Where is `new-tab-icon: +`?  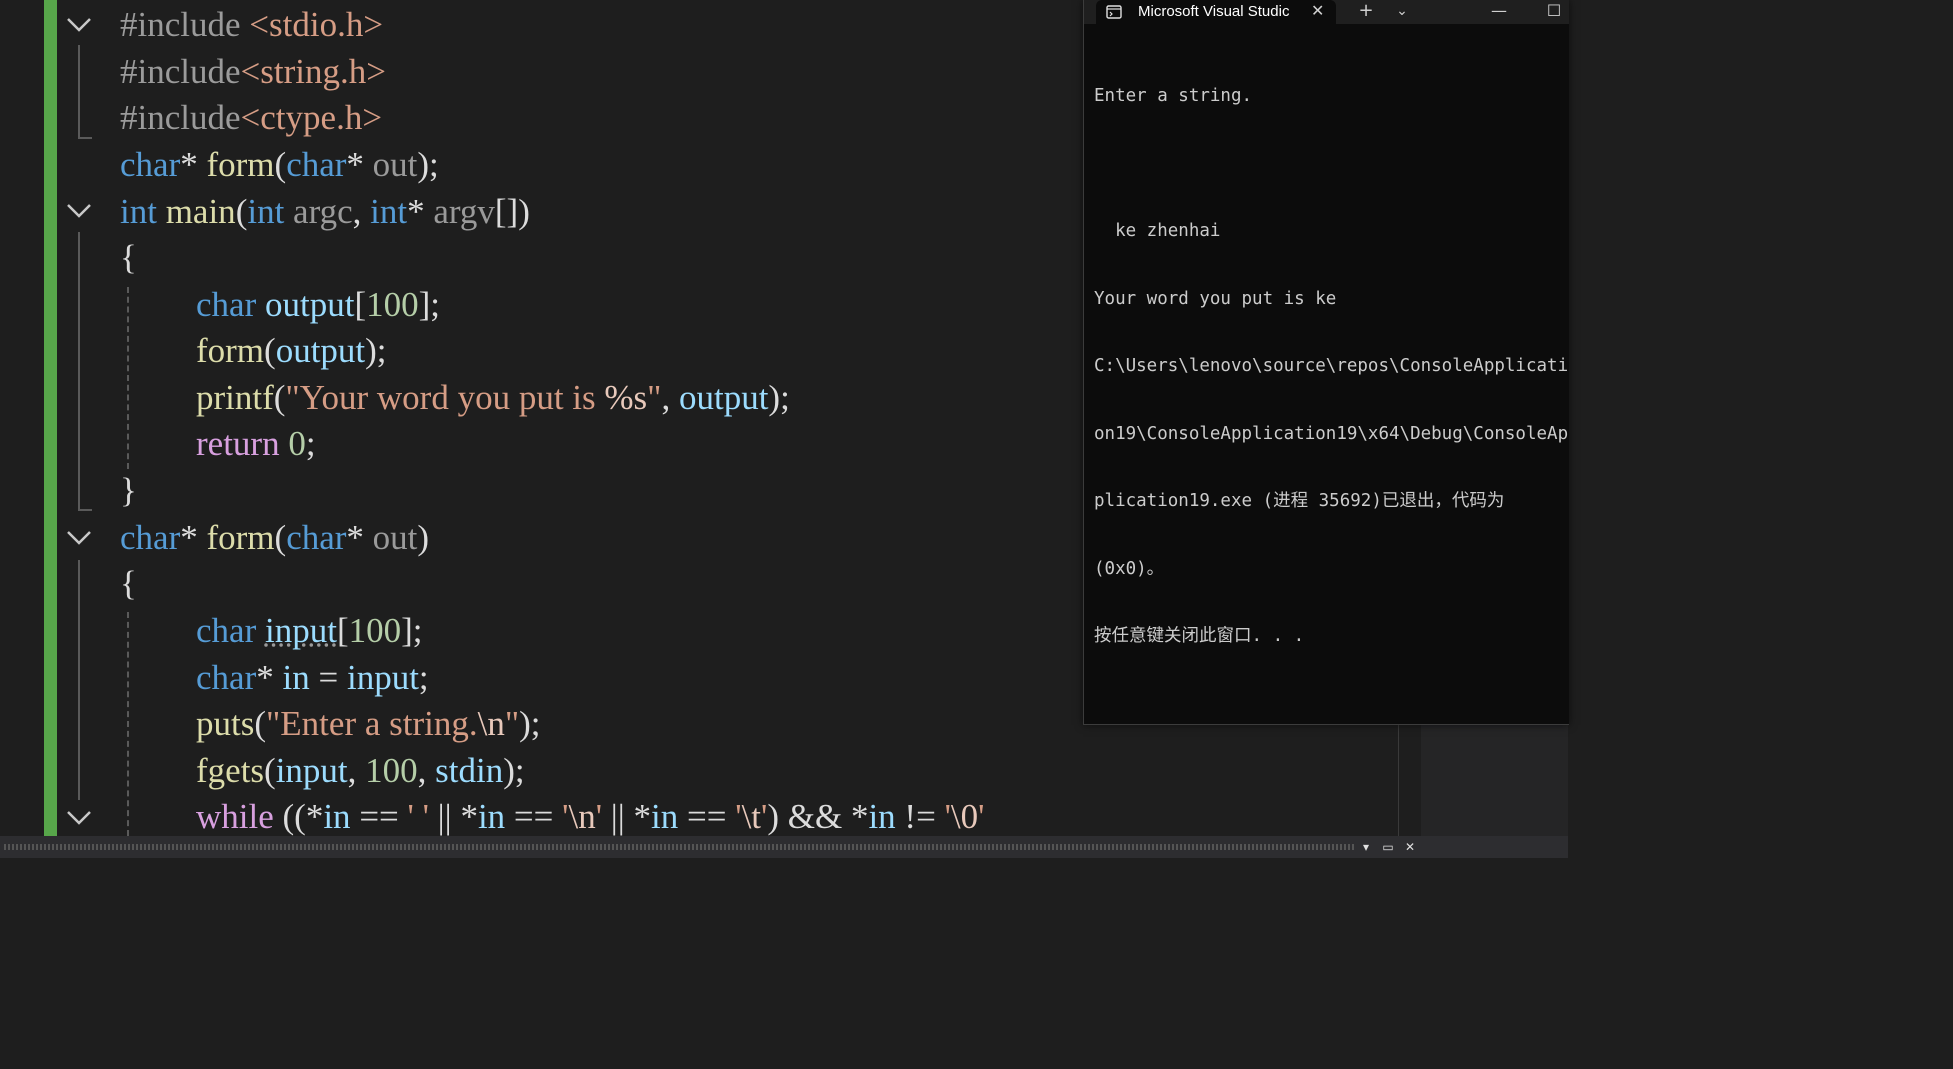
new-tab-icon: + is located at coordinates (1366, 12).